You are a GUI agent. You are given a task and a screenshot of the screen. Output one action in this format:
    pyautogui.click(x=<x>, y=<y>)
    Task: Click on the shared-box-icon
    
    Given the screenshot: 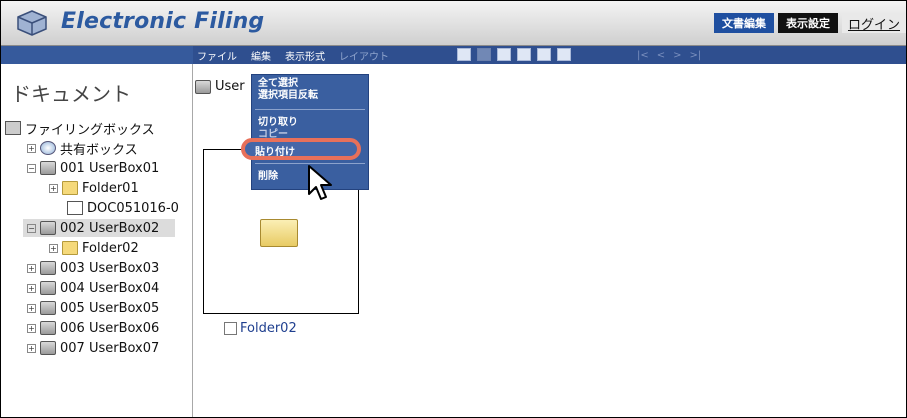 What is the action you would take?
    pyautogui.click(x=48, y=148)
    